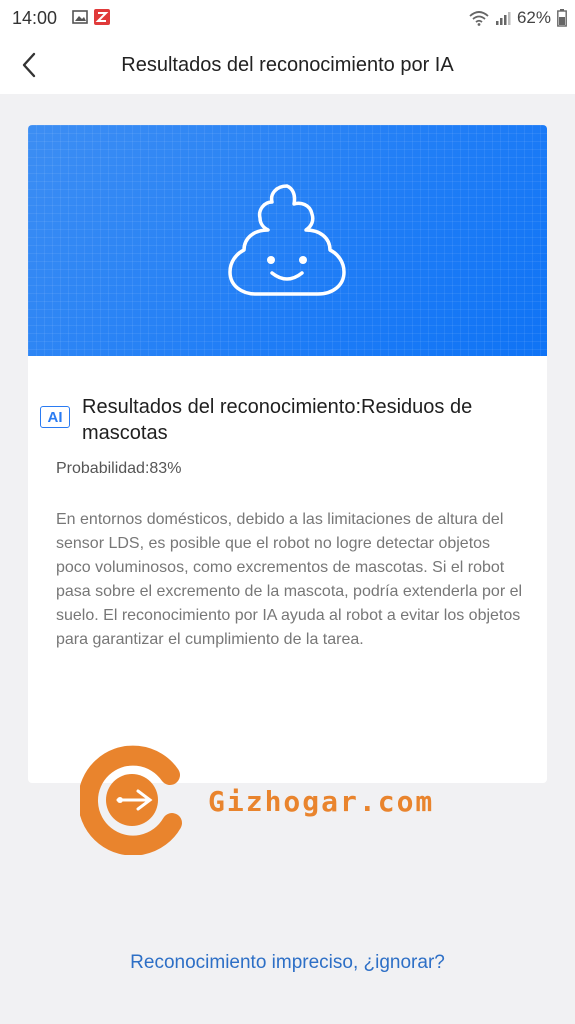 Image resolution: width=575 pixels, height=1024 pixels. What do you see at coordinates (287, 18) in the screenshot?
I see `status-bar: 14:00 62%` at bounding box center [287, 18].